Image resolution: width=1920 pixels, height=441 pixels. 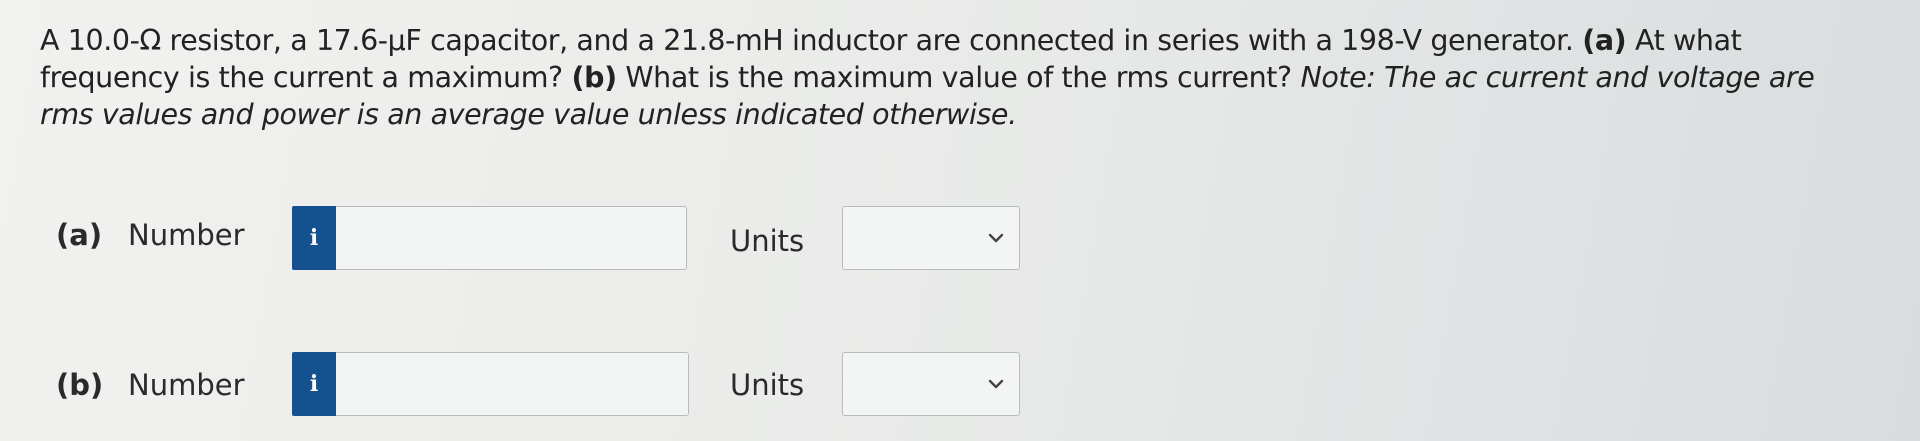 What do you see at coordinates (767, 385) in the screenshot?
I see `part-b-units-label: Units` at bounding box center [767, 385].